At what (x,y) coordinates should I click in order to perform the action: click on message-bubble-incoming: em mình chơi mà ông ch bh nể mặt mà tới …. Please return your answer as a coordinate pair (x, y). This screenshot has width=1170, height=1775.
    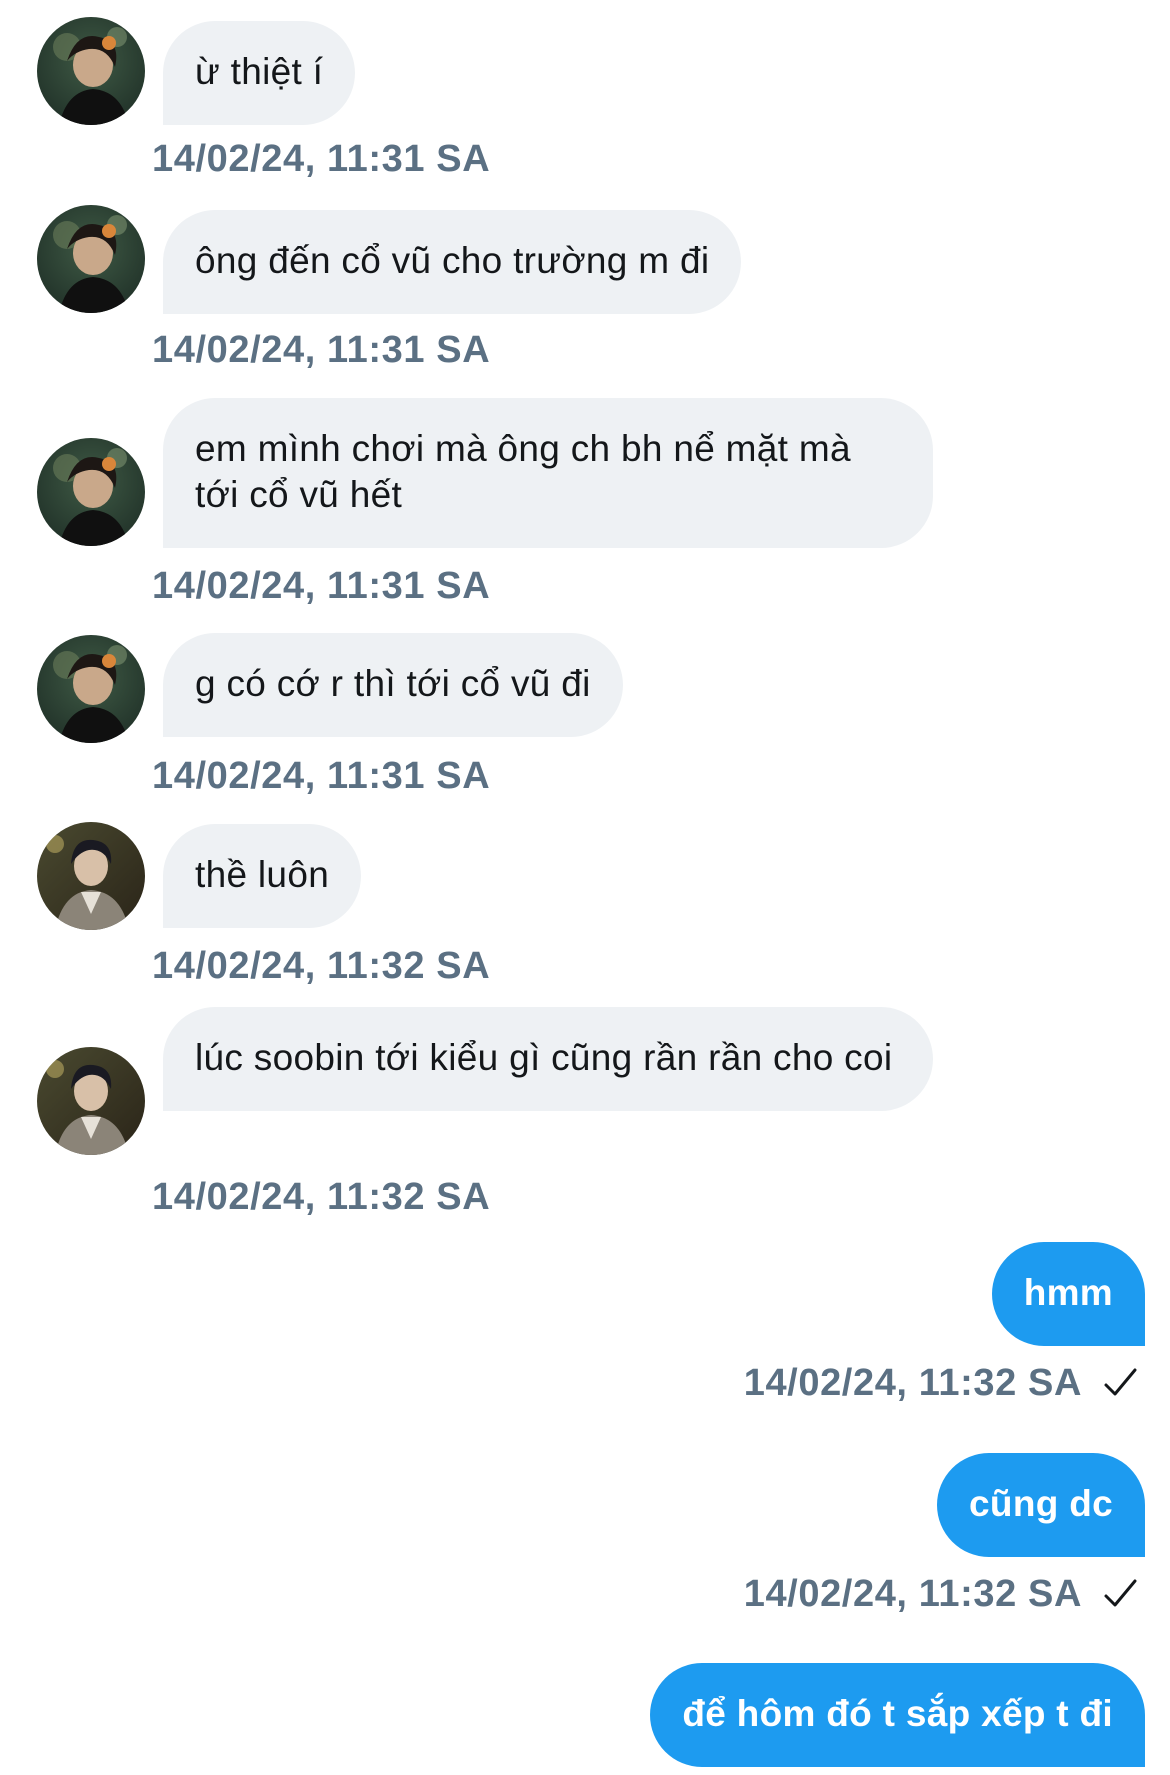
    Looking at the image, I should click on (548, 473).